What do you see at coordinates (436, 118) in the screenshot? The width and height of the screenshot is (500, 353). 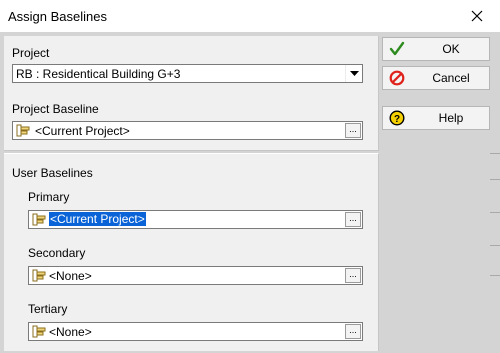 I see `help-button: ? Help` at bounding box center [436, 118].